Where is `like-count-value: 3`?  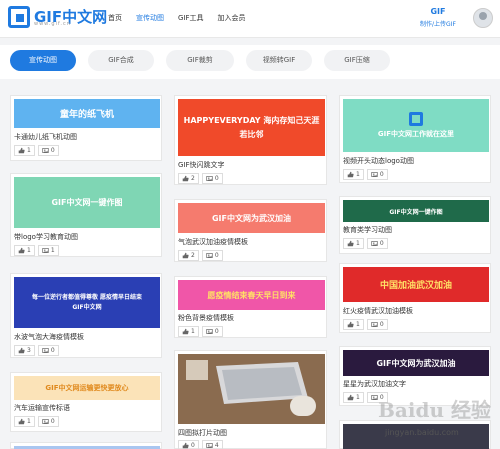
like-count-value: 3 is located at coordinates (29, 350).